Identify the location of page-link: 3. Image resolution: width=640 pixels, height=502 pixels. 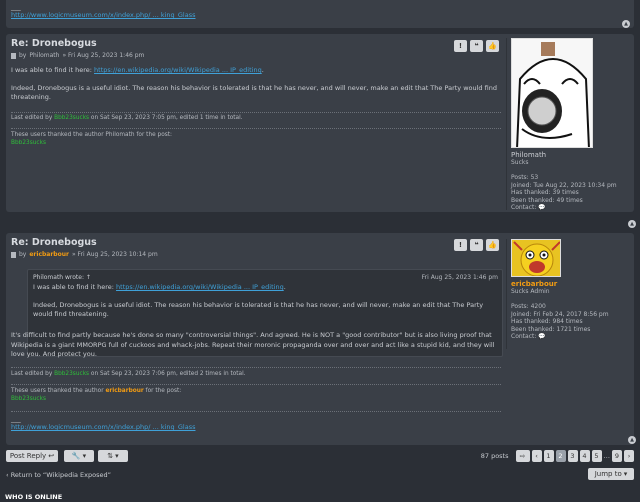
(572, 456).